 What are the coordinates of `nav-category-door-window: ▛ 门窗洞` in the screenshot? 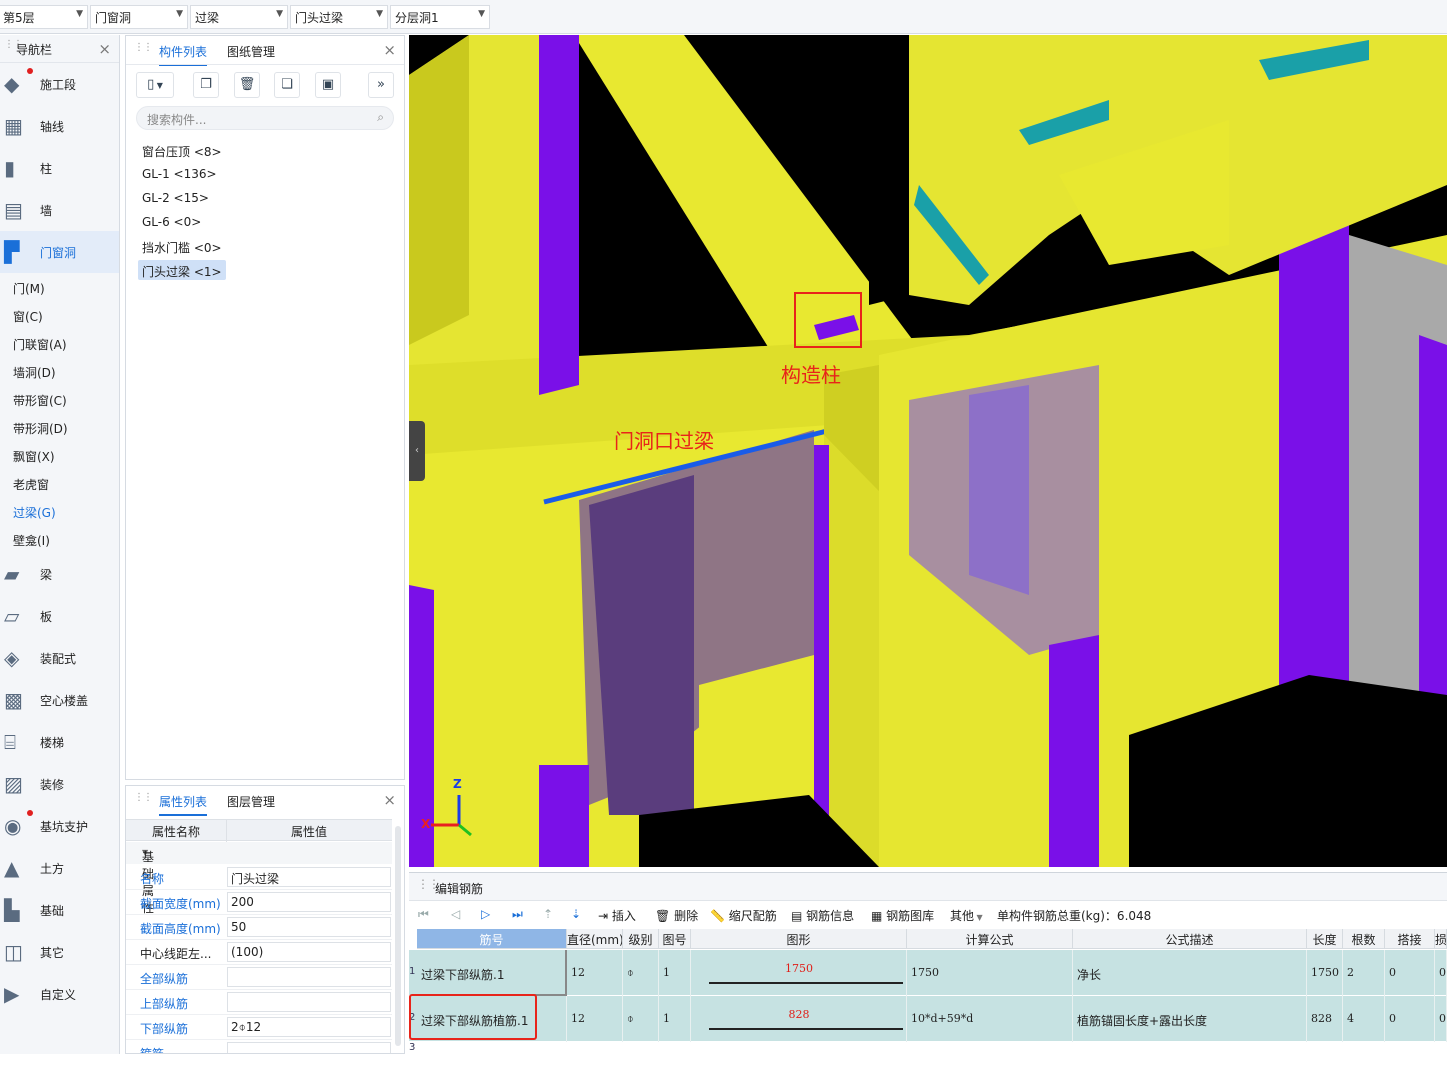 It's located at (59, 252).